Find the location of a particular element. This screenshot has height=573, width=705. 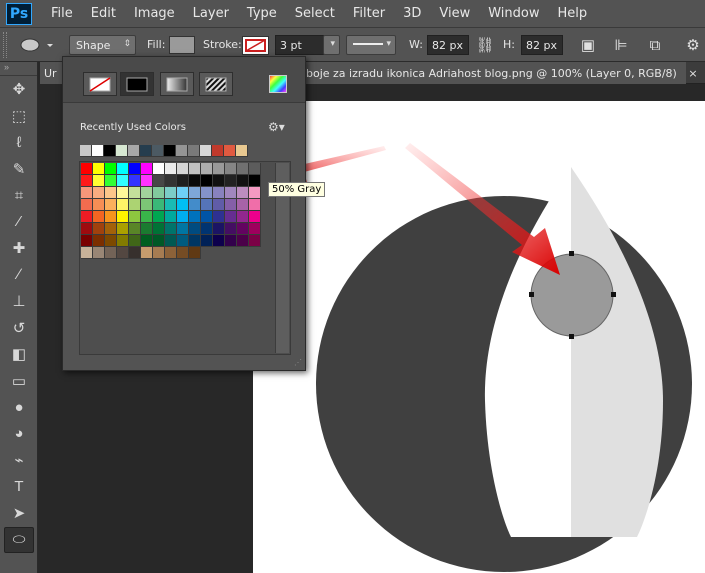

resize-grip-icon: ⋰ is located at coordinates (298, 362).